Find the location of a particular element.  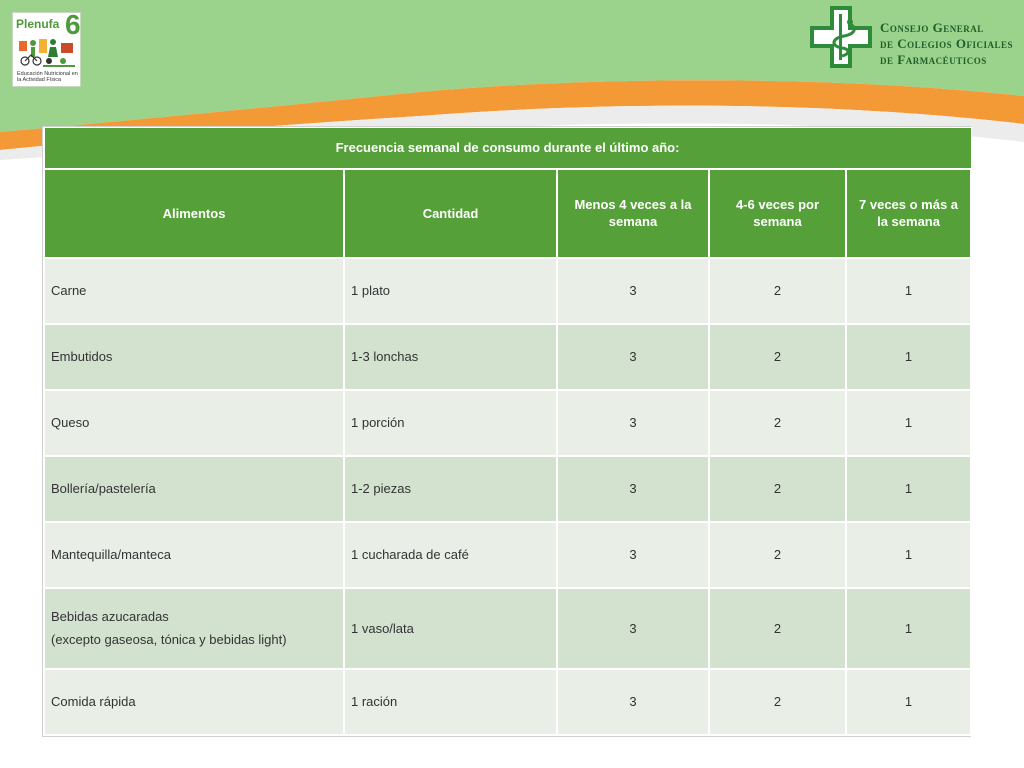

table-row: Queso 1 porción 3 2 1 is located at coordinates (508, 422).